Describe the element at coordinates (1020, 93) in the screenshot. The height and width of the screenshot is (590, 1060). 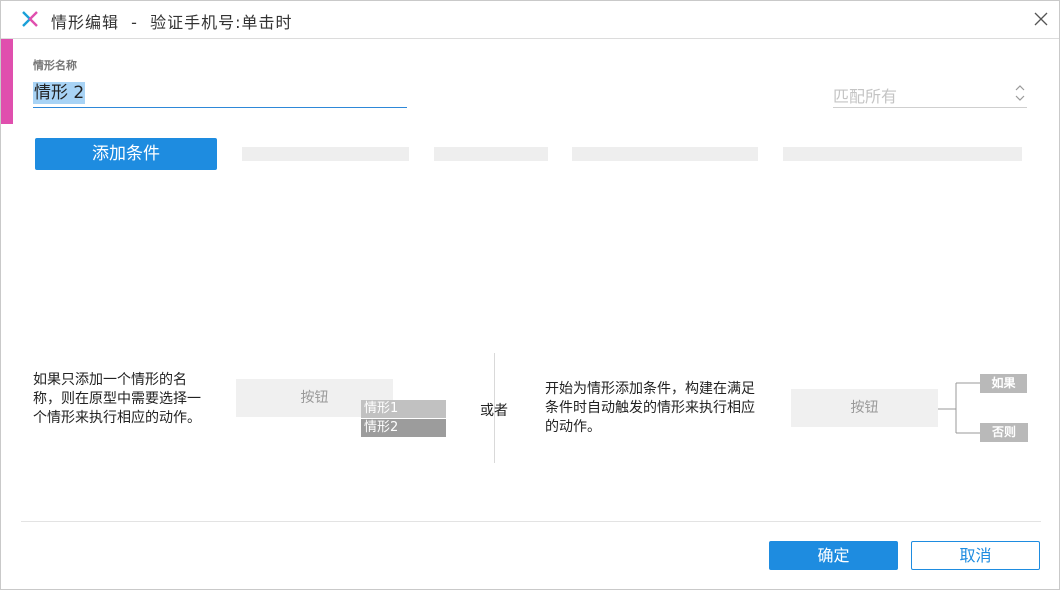
I see `chevron-updown-icon` at that location.